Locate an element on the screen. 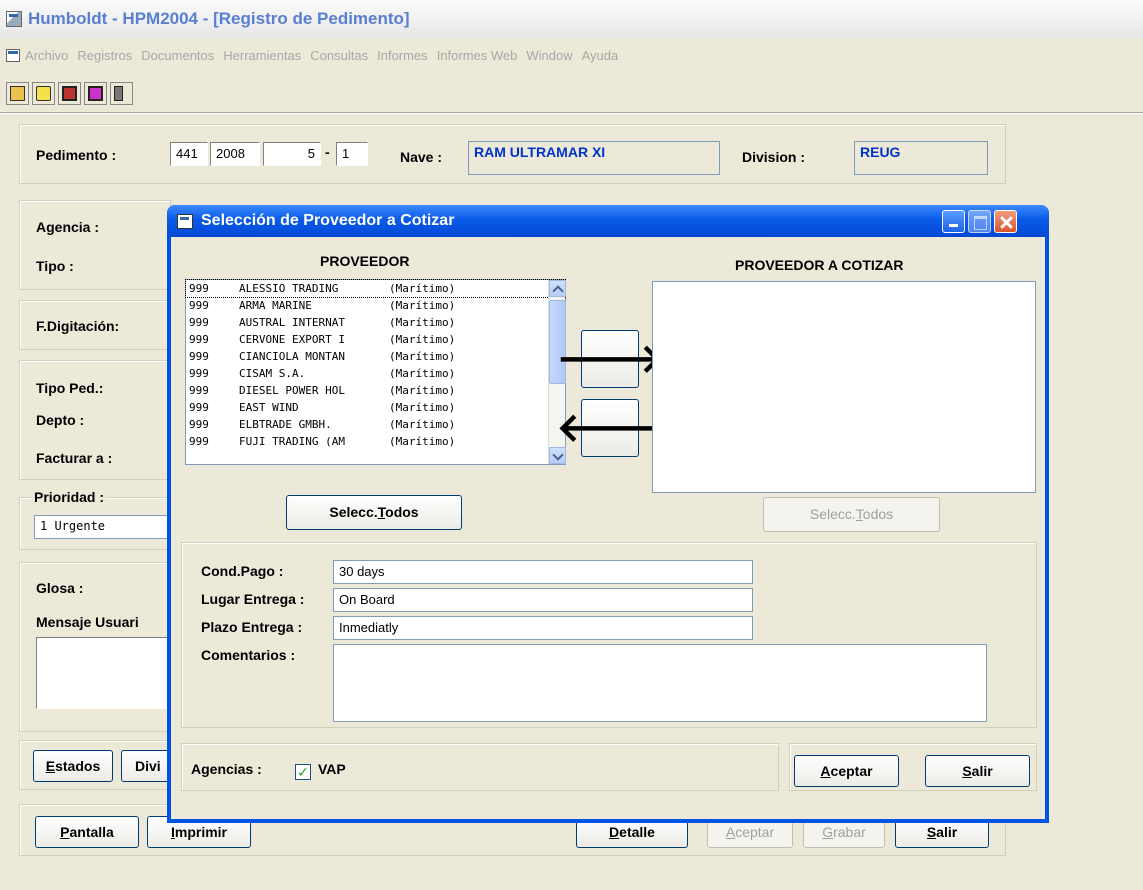 This screenshot has width=1143, height=890. pedimento-label: Pedimento : is located at coordinates (76, 155).